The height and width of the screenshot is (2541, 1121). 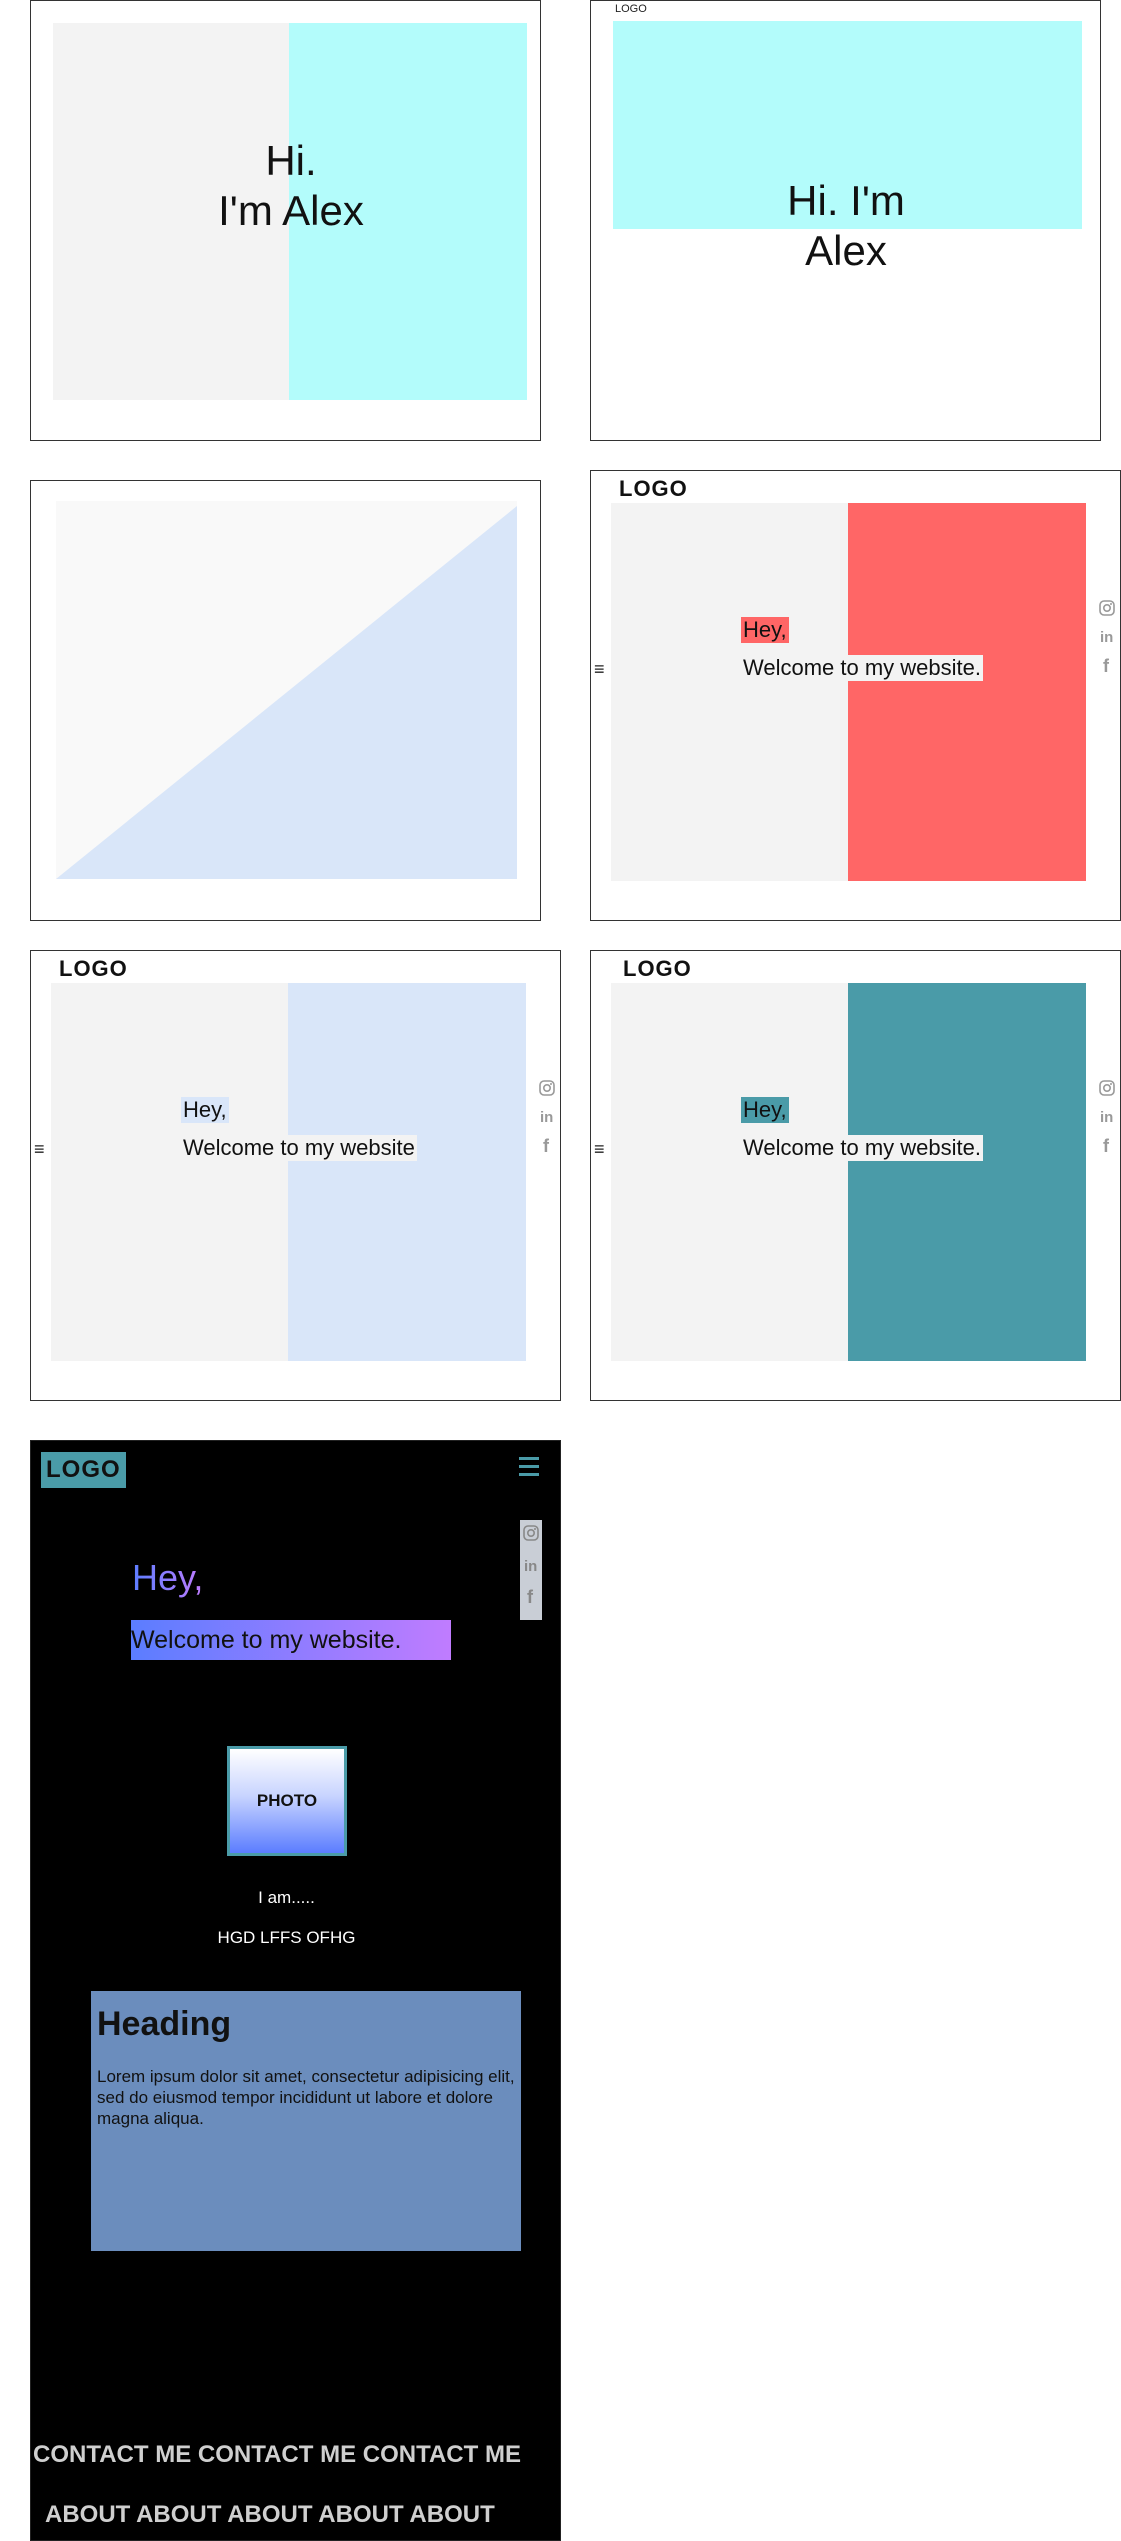 What do you see at coordinates (277, 2455) in the screenshot?
I see `contact-me-links: CONTACT ME CONTACT ME CONTACT ME` at bounding box center [277, 2455].